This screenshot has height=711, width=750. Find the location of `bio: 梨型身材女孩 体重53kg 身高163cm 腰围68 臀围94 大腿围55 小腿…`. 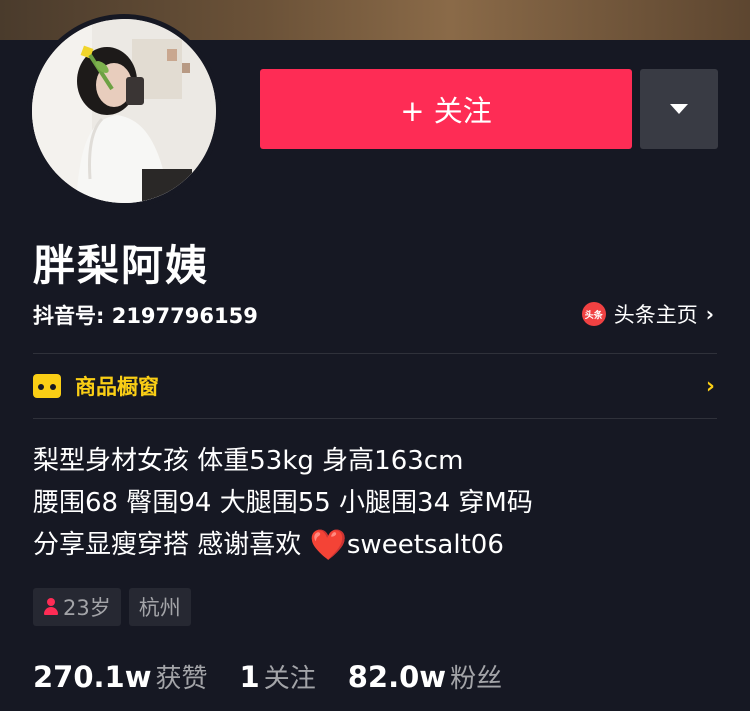

bio: 梨型身材女孩 体重53kg 身高163cm 腰围68 臀围94 大腿围55 小腿… is located at coordinates (283, 503).